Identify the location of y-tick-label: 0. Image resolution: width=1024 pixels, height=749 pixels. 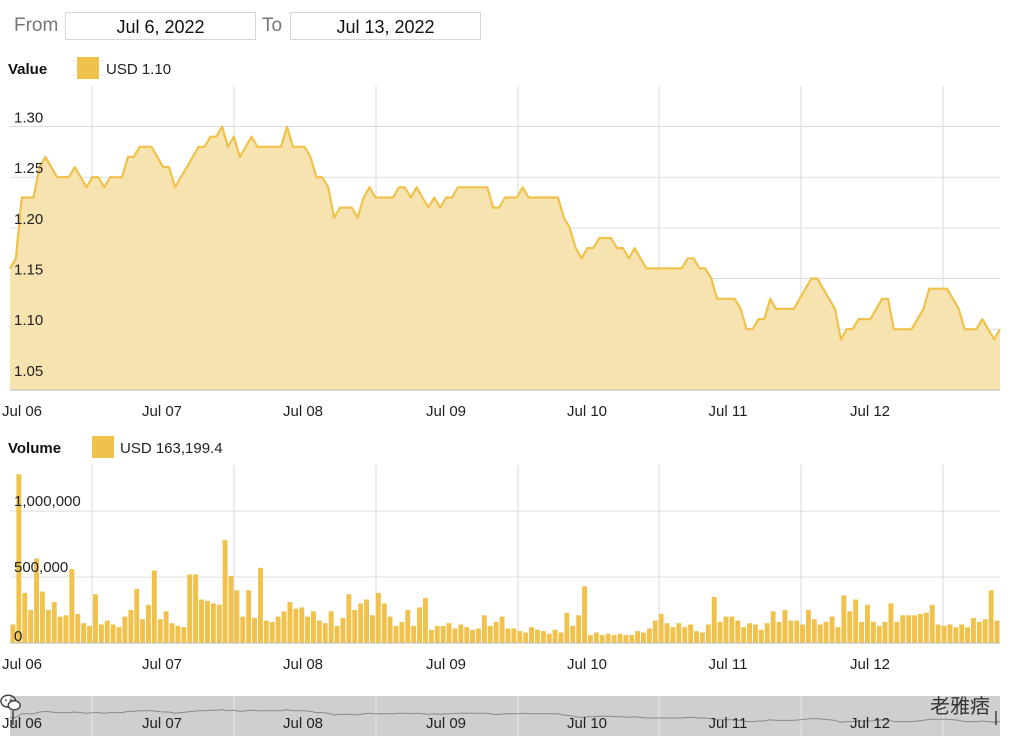
(18, 636).